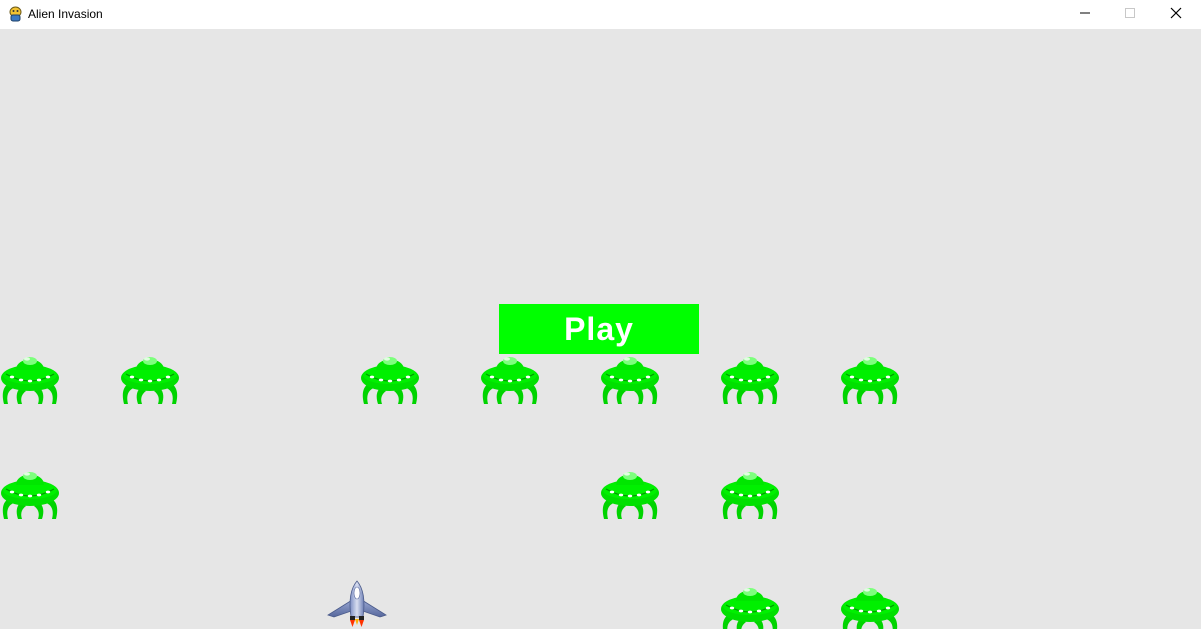 The image size is (1201, 629). I want to click on minimize-button, so click(1085, 14).